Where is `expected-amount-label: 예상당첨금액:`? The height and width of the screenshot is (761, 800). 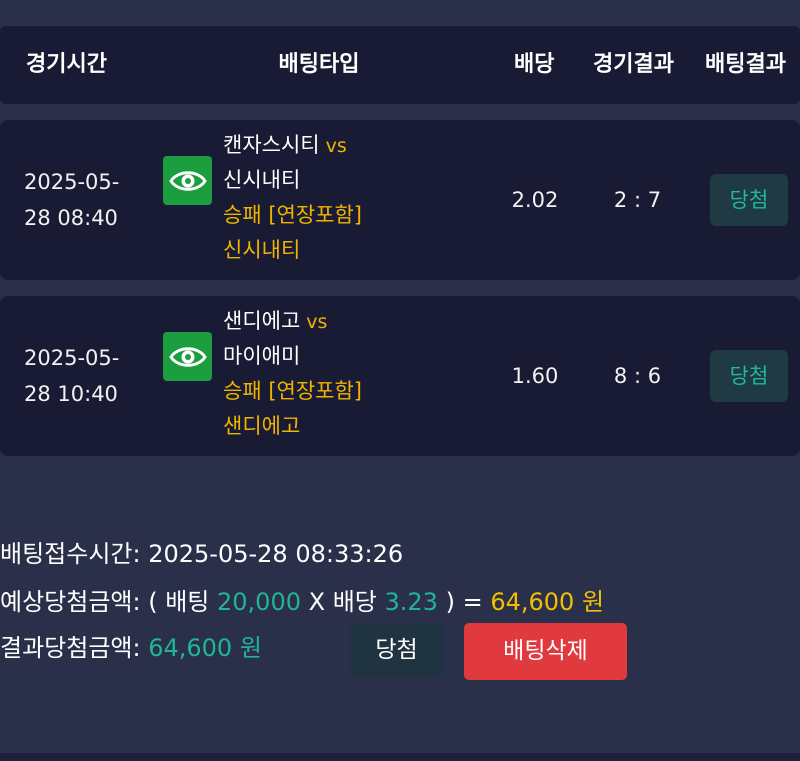
expected-amount-label: 예상당첨금액: is located at coordinates (70, 602).